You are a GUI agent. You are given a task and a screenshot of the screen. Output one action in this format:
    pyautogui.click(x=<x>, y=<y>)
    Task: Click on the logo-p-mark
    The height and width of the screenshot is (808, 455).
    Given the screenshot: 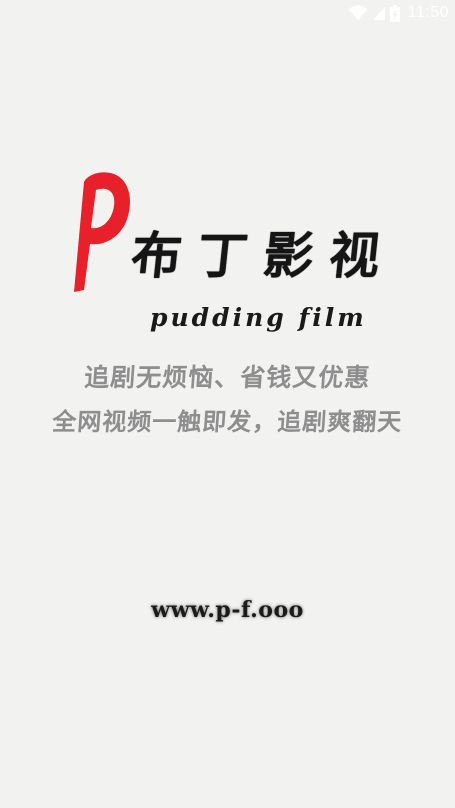 What is the action you would take?
    pyautogui.click(x=102, y=232)
    